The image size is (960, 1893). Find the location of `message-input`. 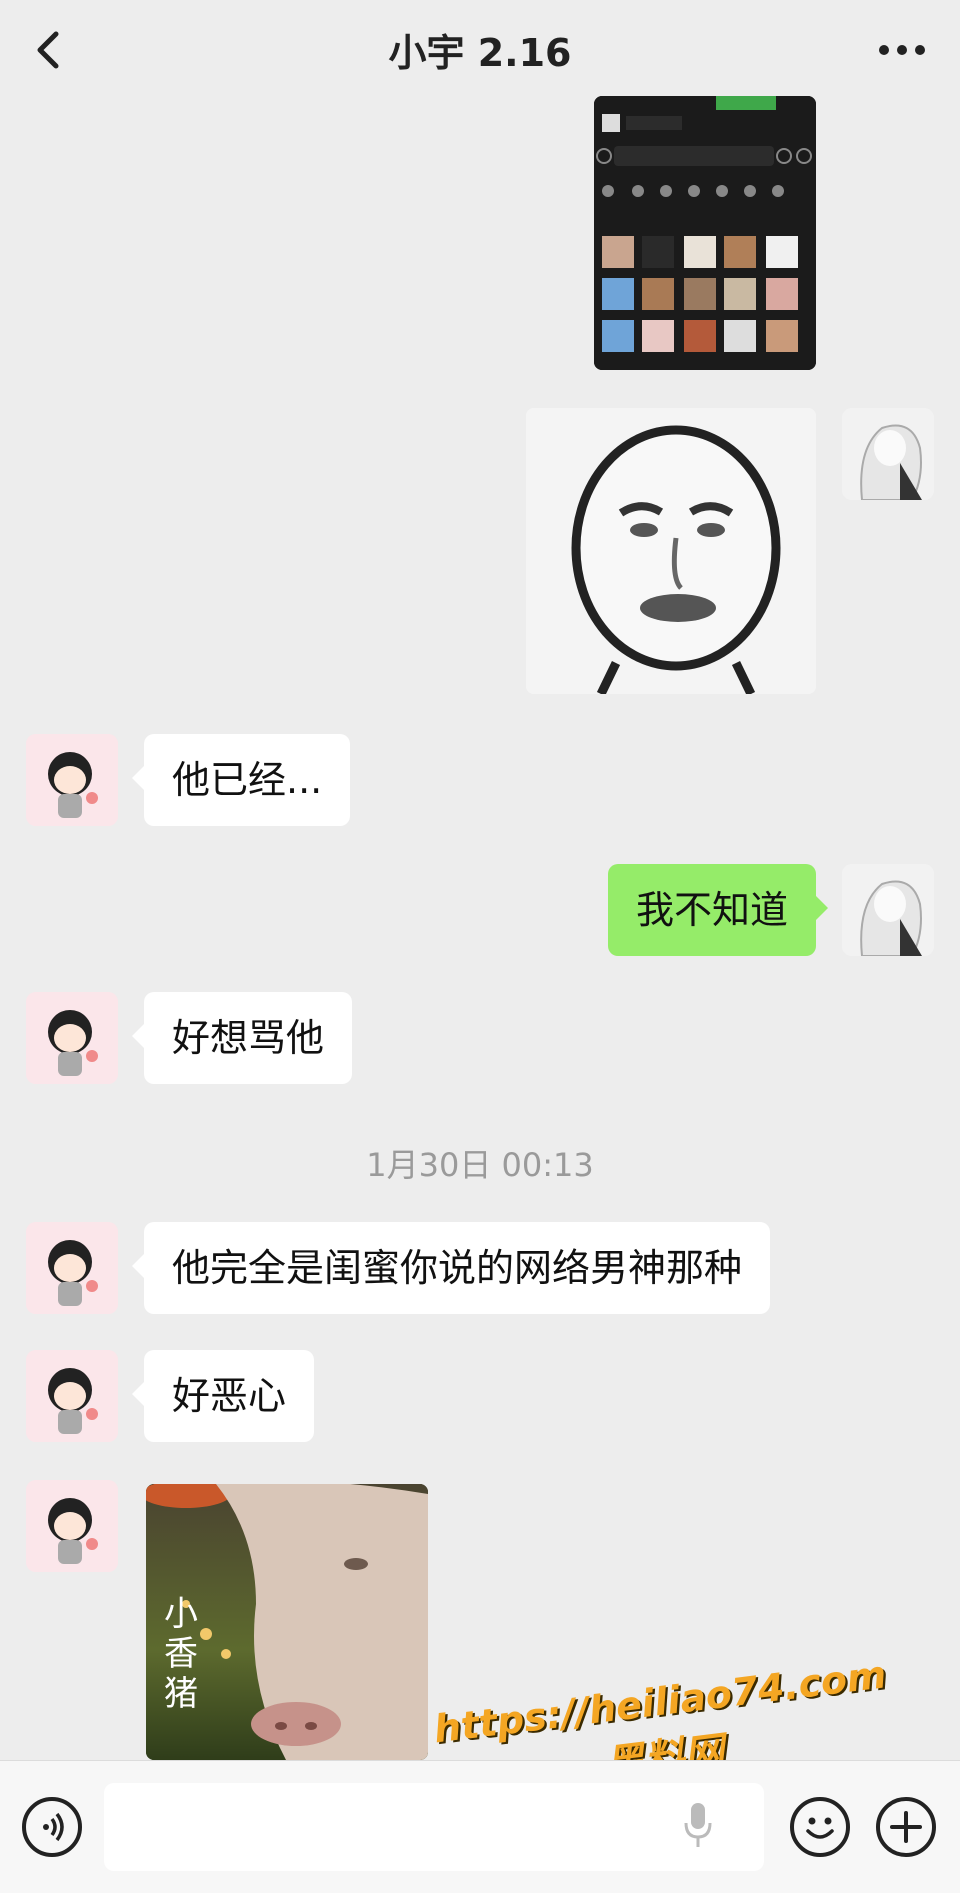

message-input is located at coordinates (434, 1827).